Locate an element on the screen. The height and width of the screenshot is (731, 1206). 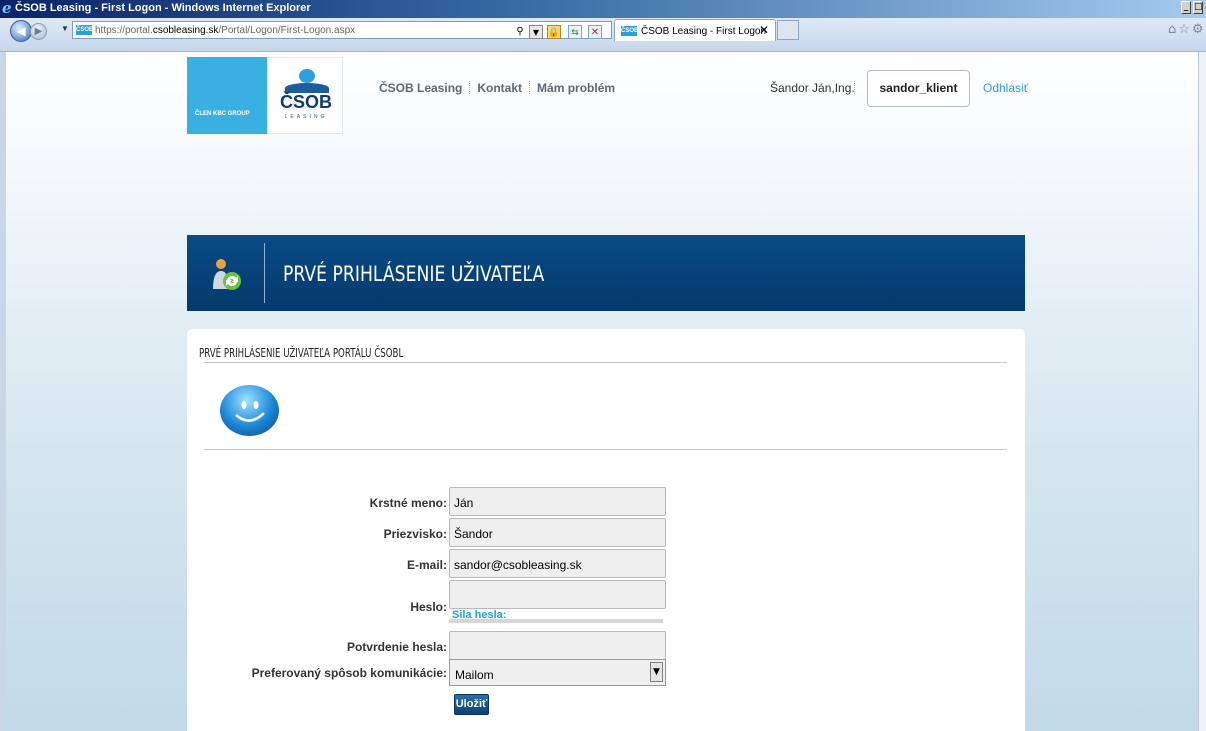
first-name-label: Krstné meno: is located at coordinates (408, 503).